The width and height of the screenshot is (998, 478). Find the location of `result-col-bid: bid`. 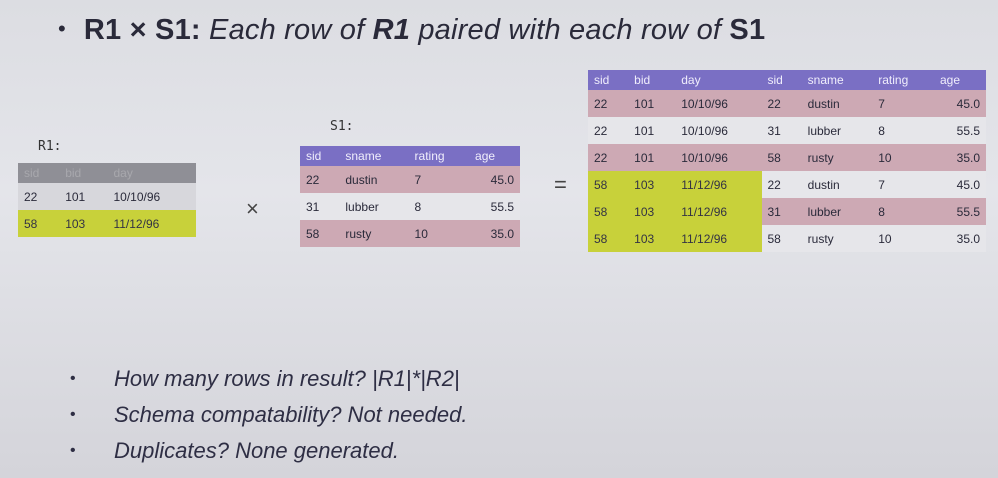

result-col-bid: bid is located at coordinates (652, 80).